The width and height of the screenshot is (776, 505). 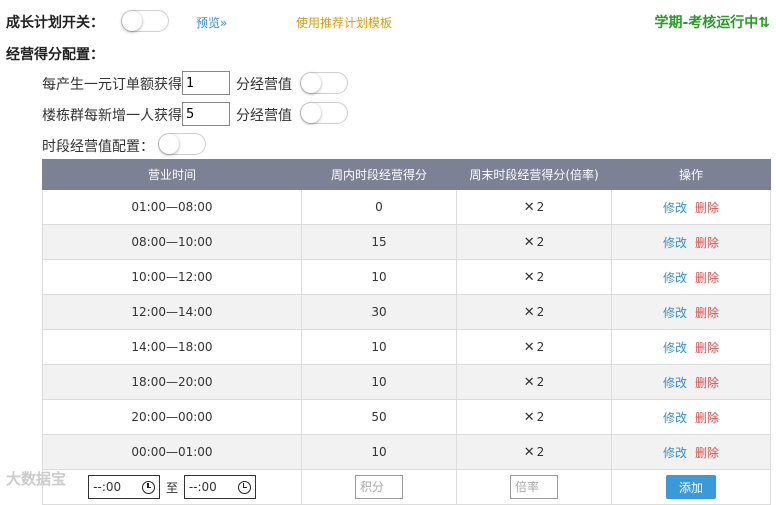 What do you see at coordinates (324, 113) in the screenshot?
I see `member-score-toggle` at bounding box center [324, 113].